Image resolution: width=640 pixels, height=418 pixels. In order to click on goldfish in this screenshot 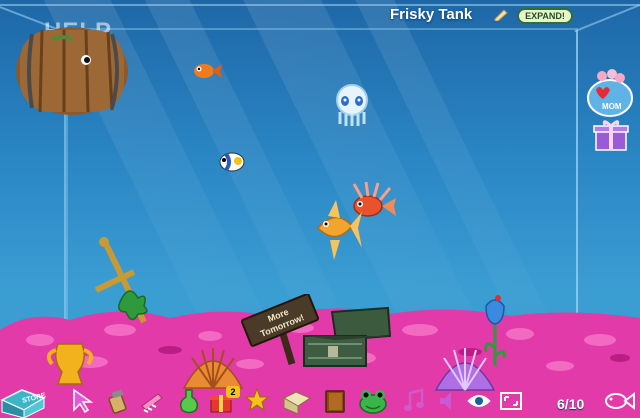, I will do `click(337, 231)`.